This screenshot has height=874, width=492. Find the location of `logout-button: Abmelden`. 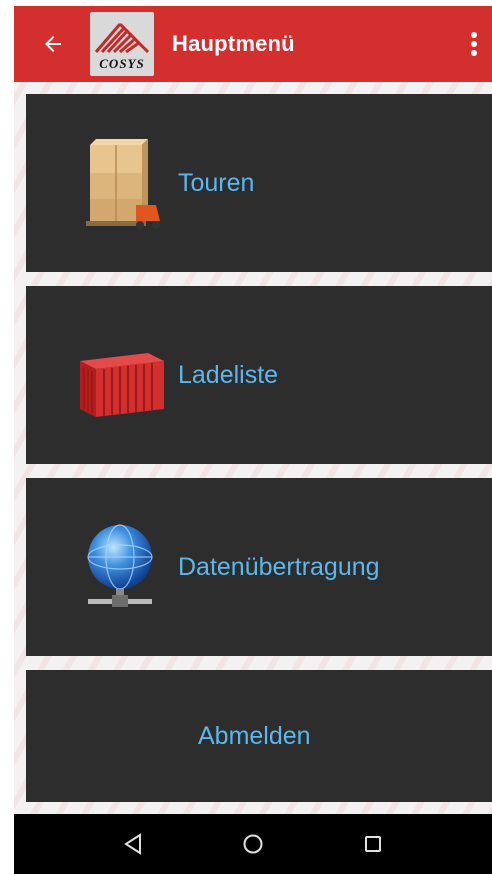

logout-button: Abmelden is located at coordinates (259, 736).